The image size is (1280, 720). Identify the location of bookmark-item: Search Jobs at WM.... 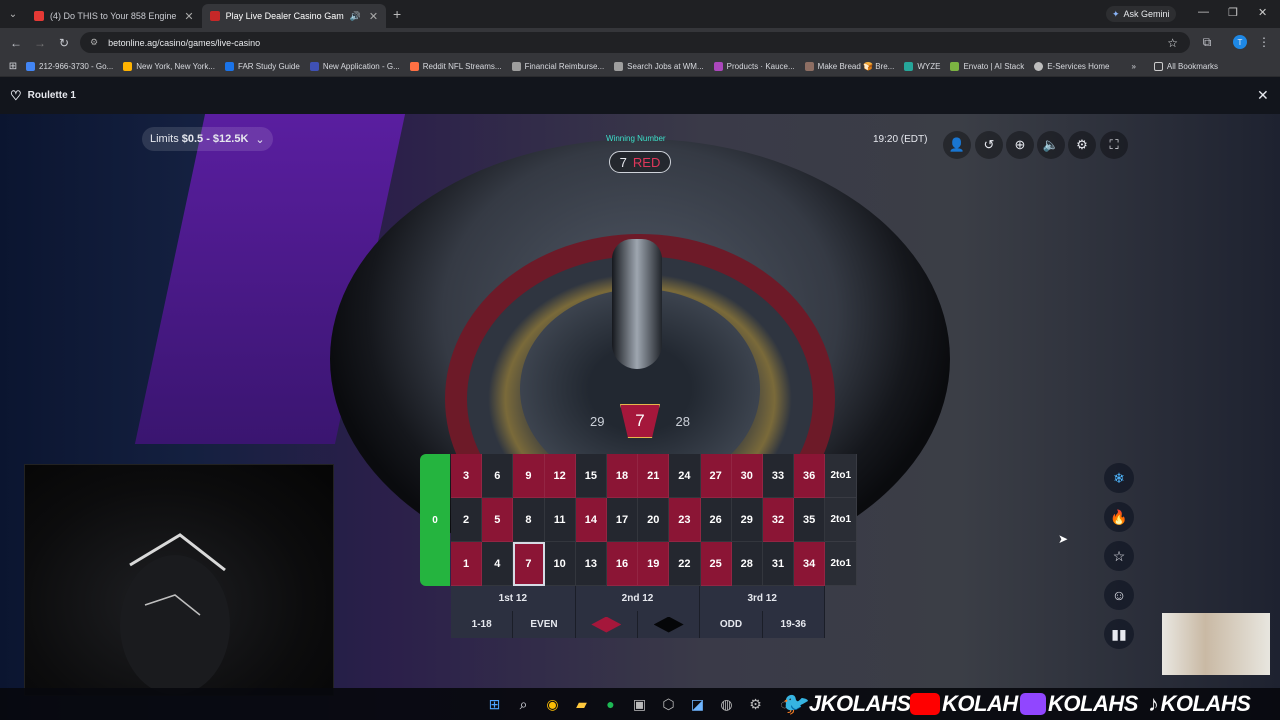
(659, 66).